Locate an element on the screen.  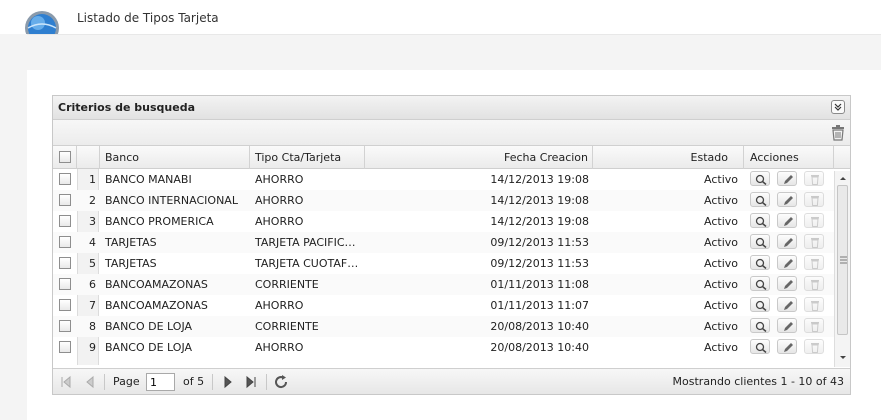
cell-fecha: 01/11/2013 11:08 is located at coordinates (539, 284).